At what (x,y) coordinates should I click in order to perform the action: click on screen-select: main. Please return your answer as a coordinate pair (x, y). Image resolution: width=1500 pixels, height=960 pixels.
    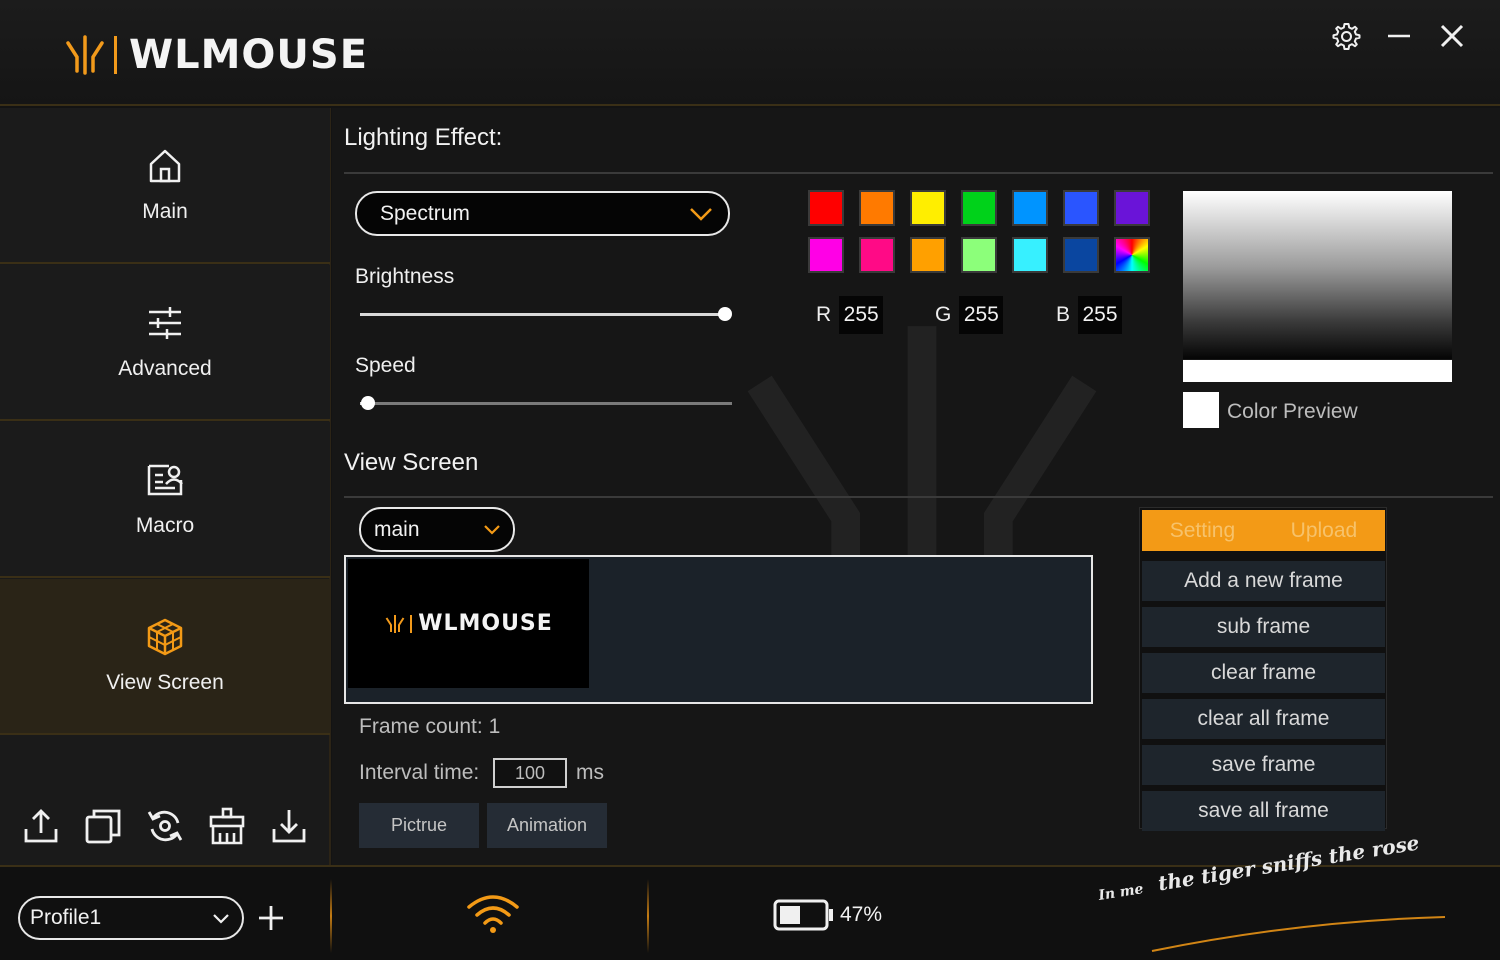
    Looking at the image, I should click on (437, 529).